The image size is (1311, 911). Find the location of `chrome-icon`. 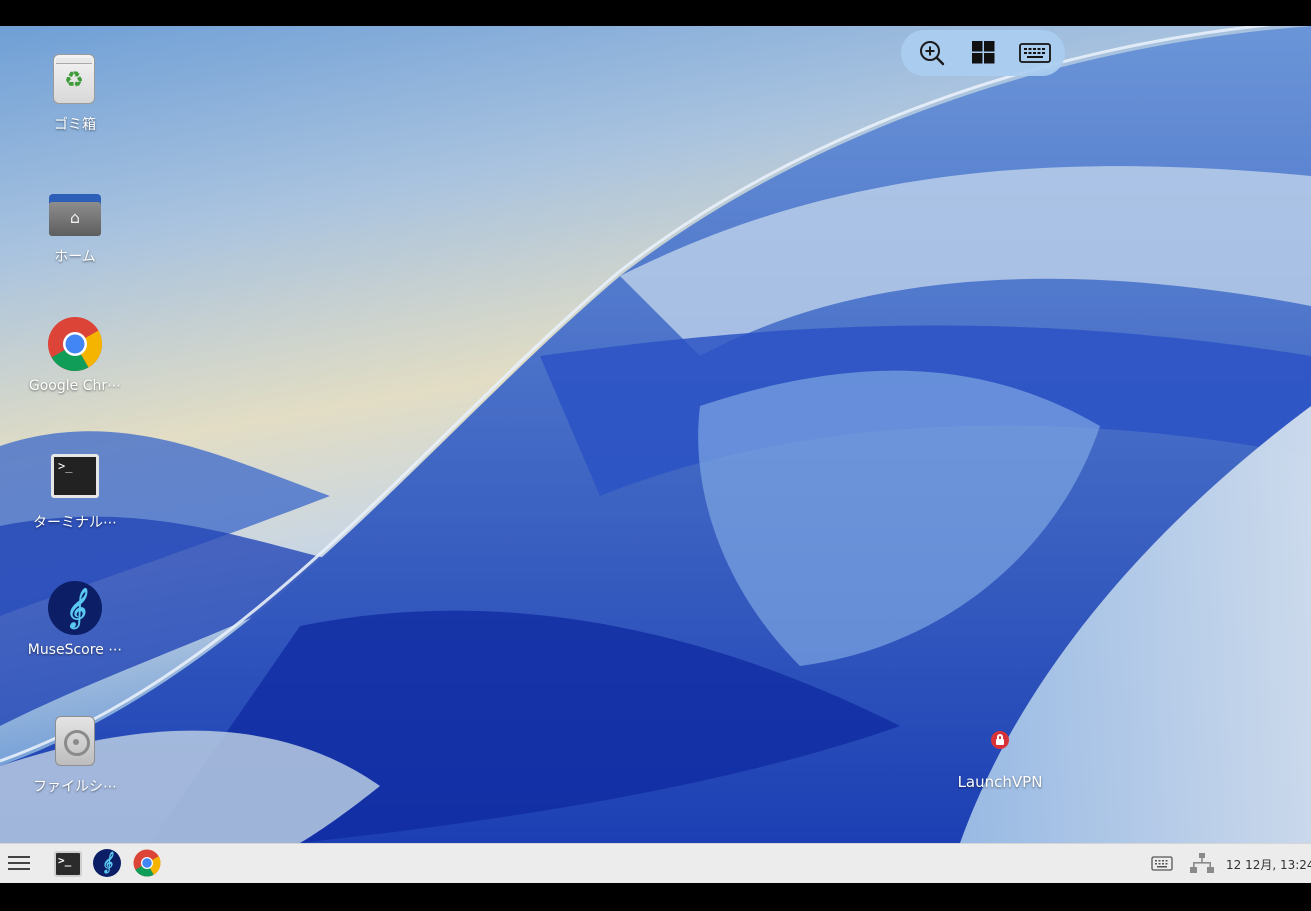

chrome-icon is located at coordinates (75, 344).